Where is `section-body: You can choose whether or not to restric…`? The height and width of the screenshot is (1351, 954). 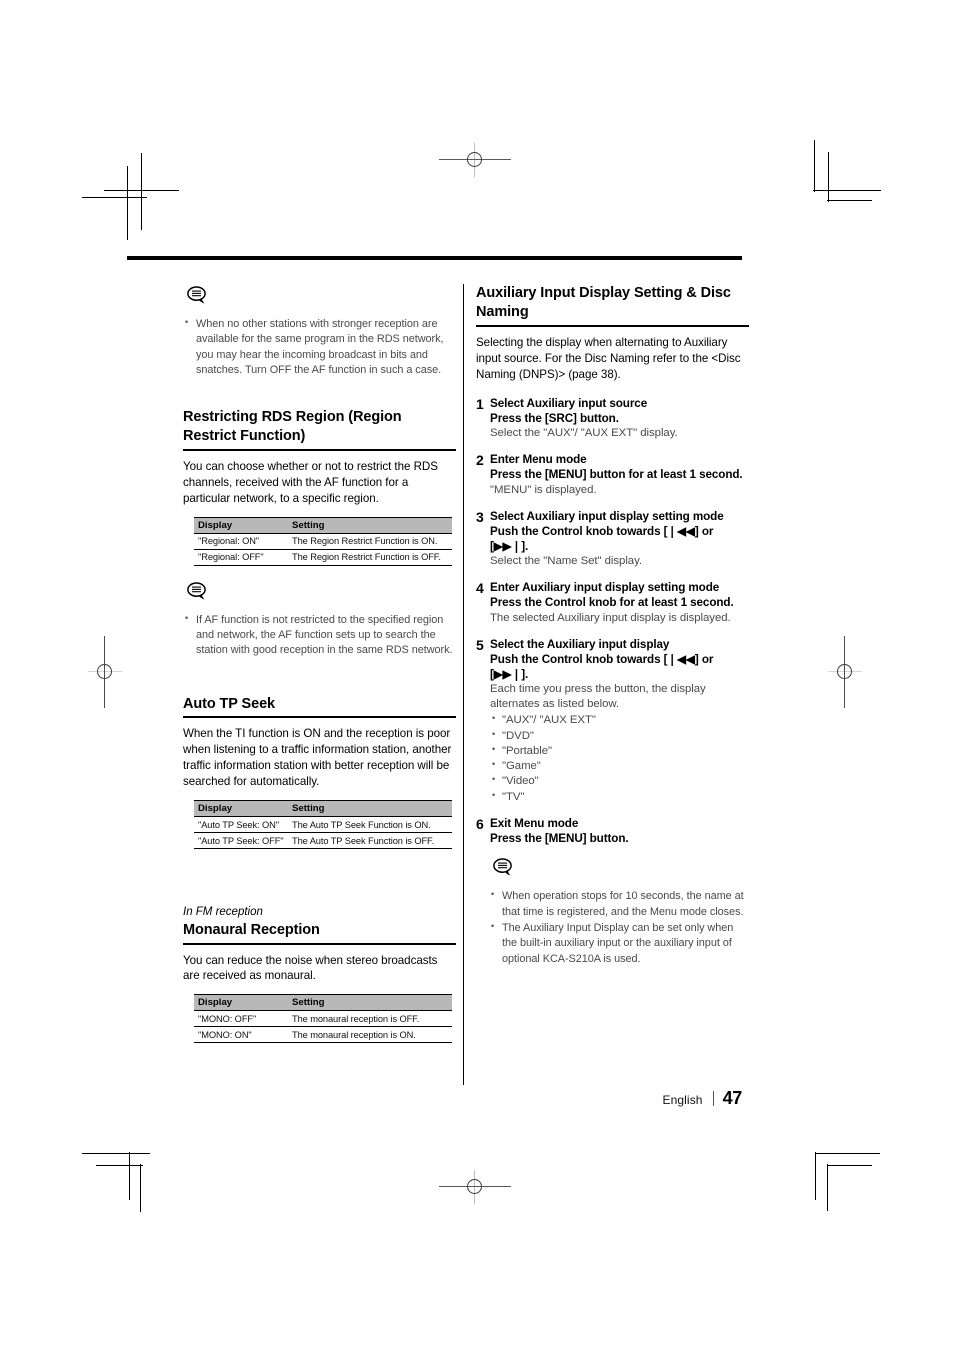 section-body: You can choose whether or not to restric… is located at coordinates (310, 482).